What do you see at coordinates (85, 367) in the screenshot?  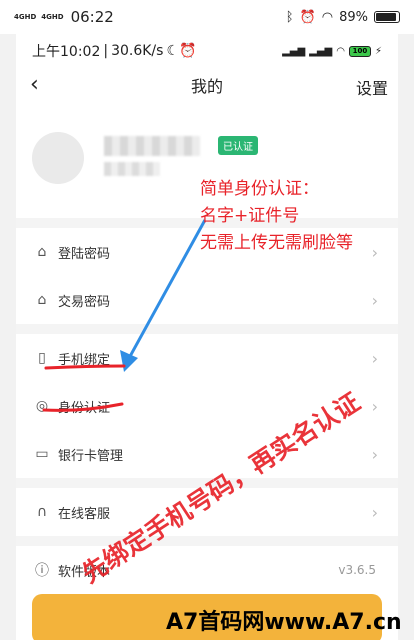 I see `underline-phone` at bounding box center [85, 367].